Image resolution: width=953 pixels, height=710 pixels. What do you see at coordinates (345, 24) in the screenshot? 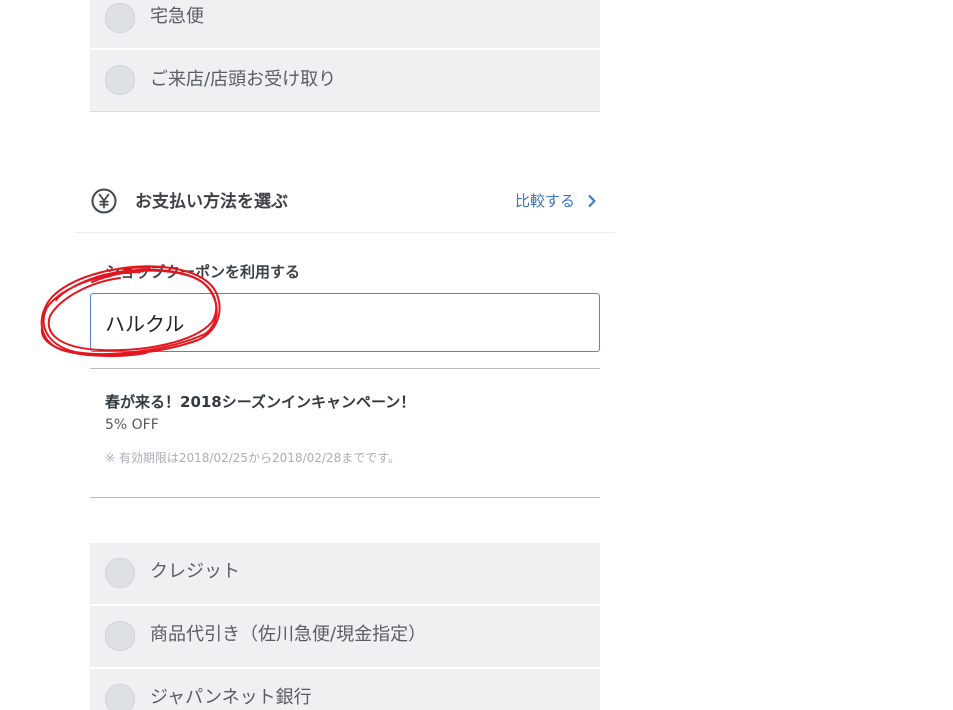
I see `shipping-option-takkyubin: 宅急便` at bounding box center [345, 24].